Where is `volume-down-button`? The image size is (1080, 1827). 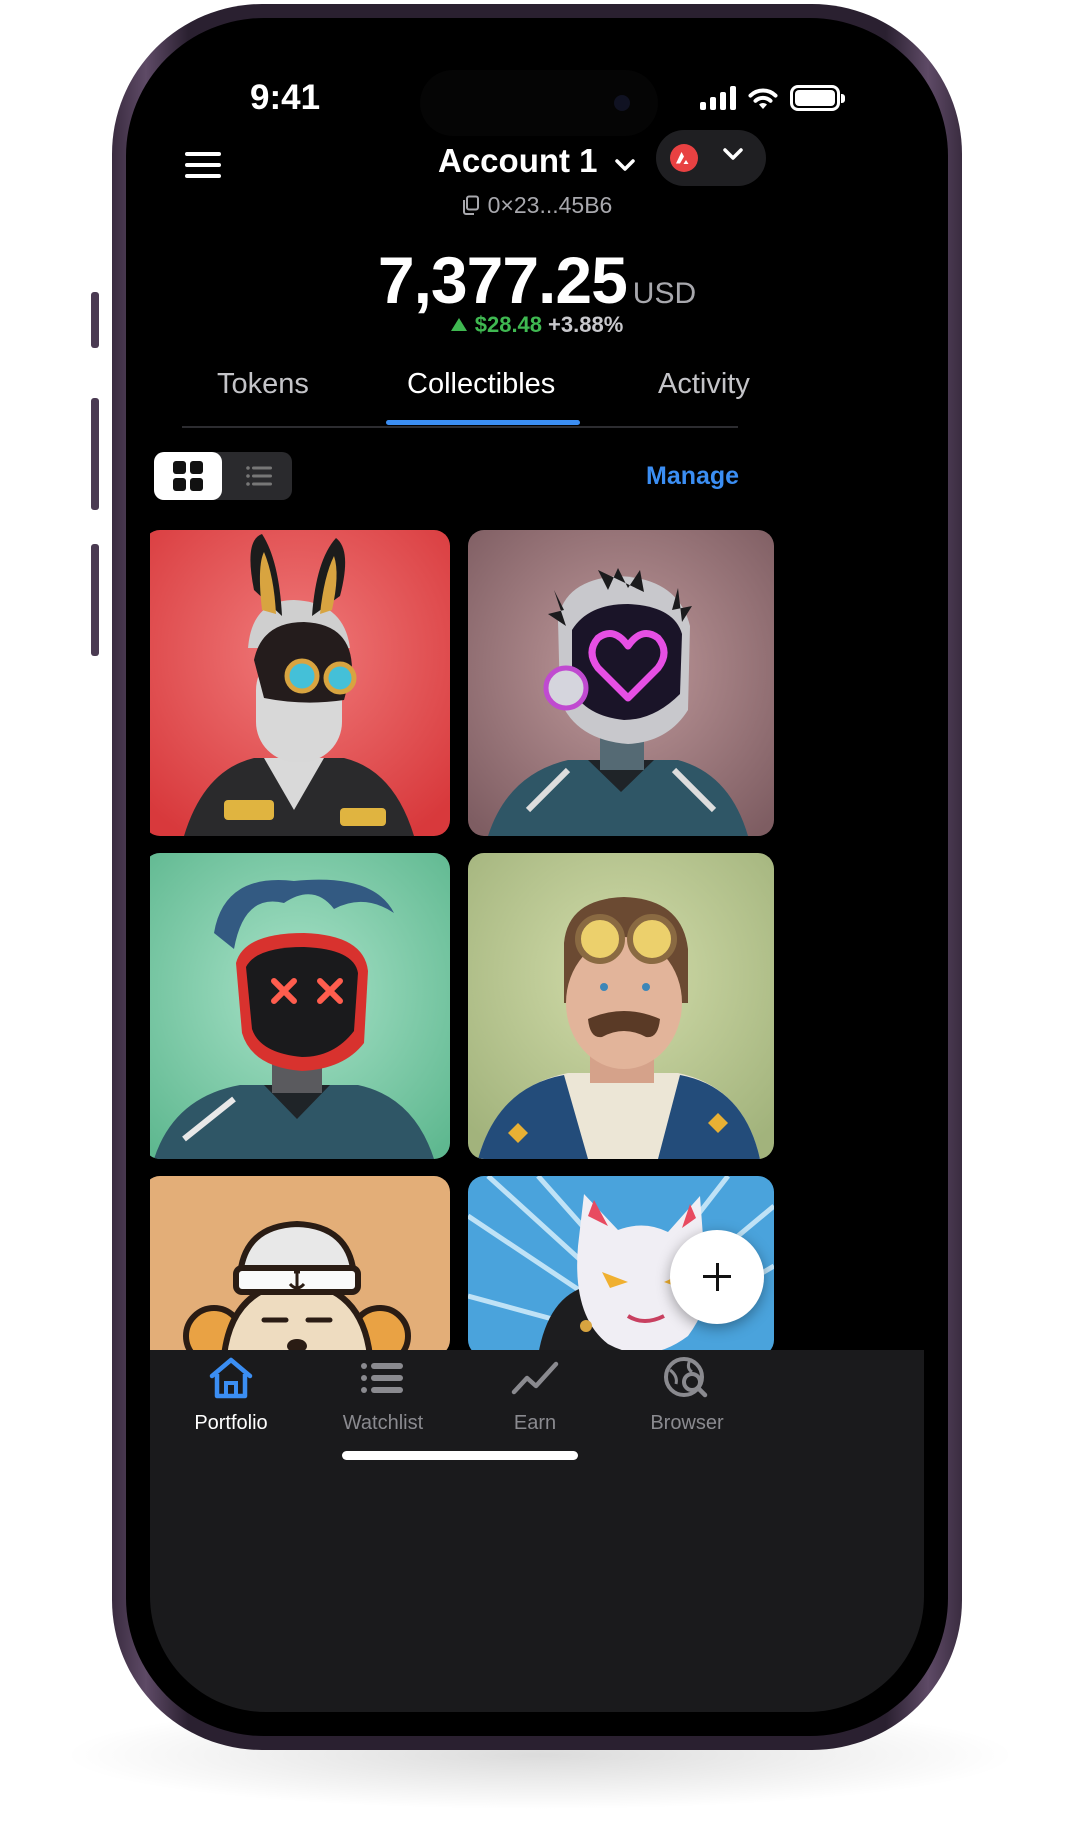 volume-down-button is located at coordinates (95, 600).